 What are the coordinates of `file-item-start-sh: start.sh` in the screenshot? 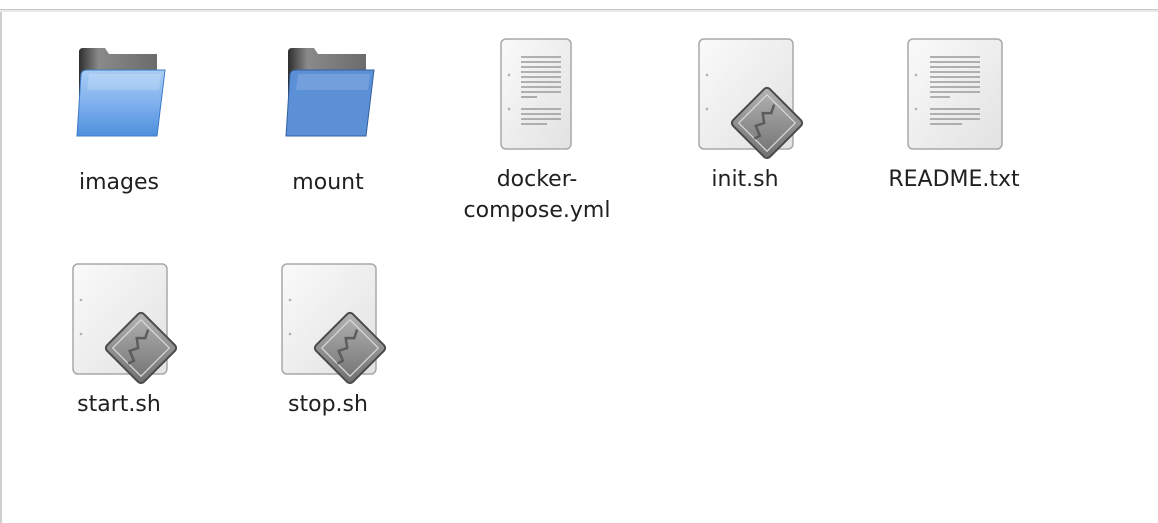 It's located at (119, 367).